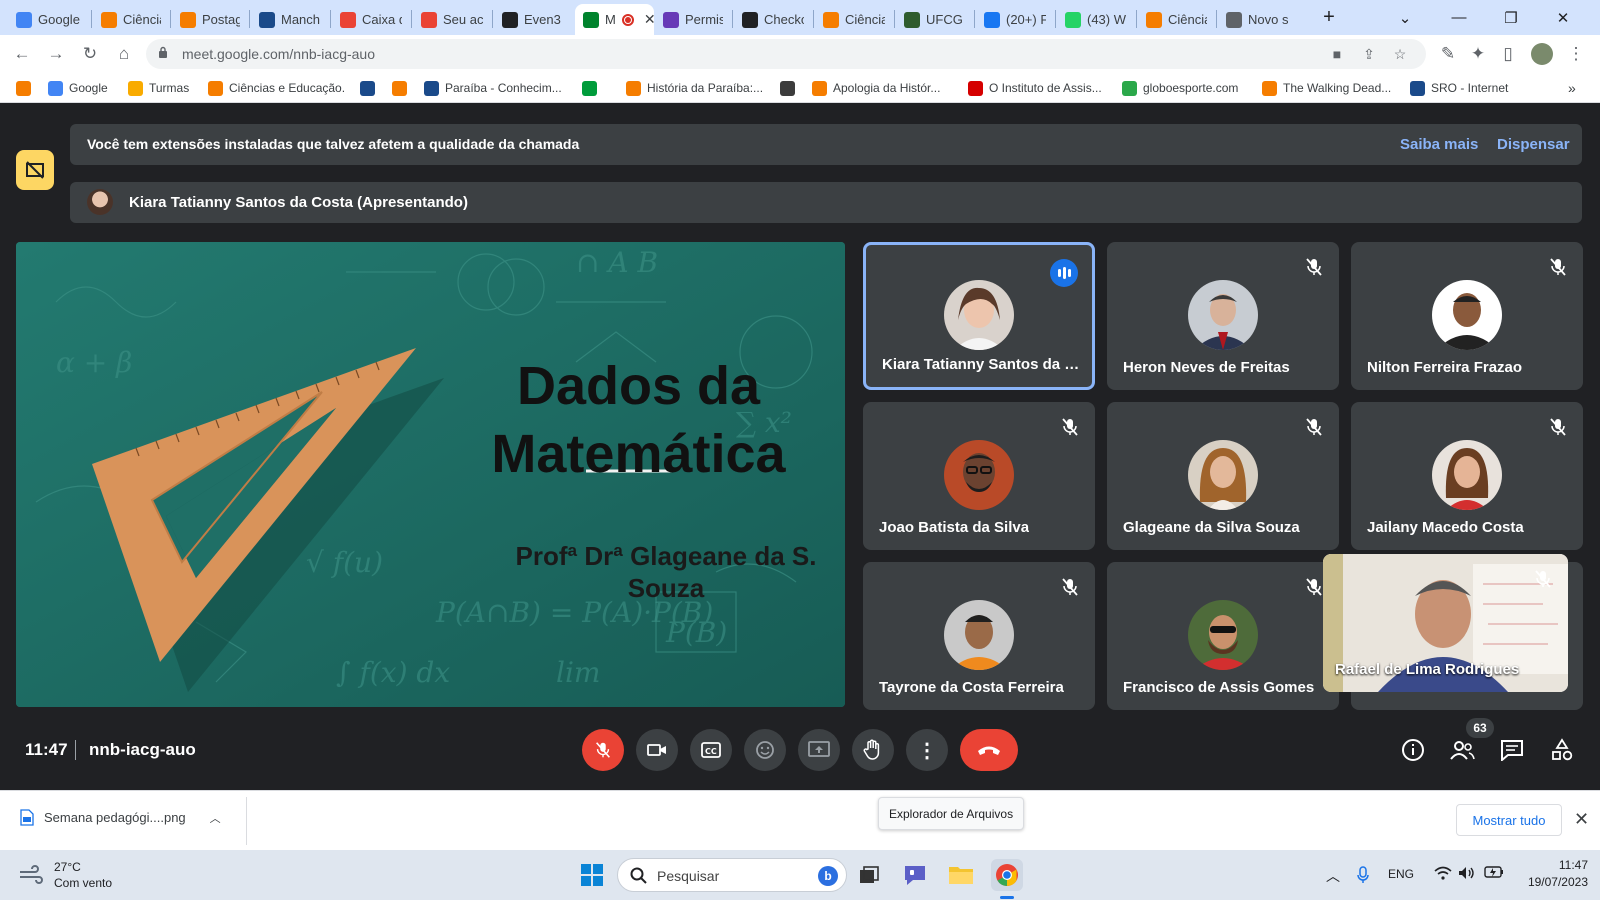 This screenshot has width=1600, height=900. What do you see at coordinates (1563, 17) in the screenshot?
I see `close-window-button: ✕` at bounding box center [1563, 17].